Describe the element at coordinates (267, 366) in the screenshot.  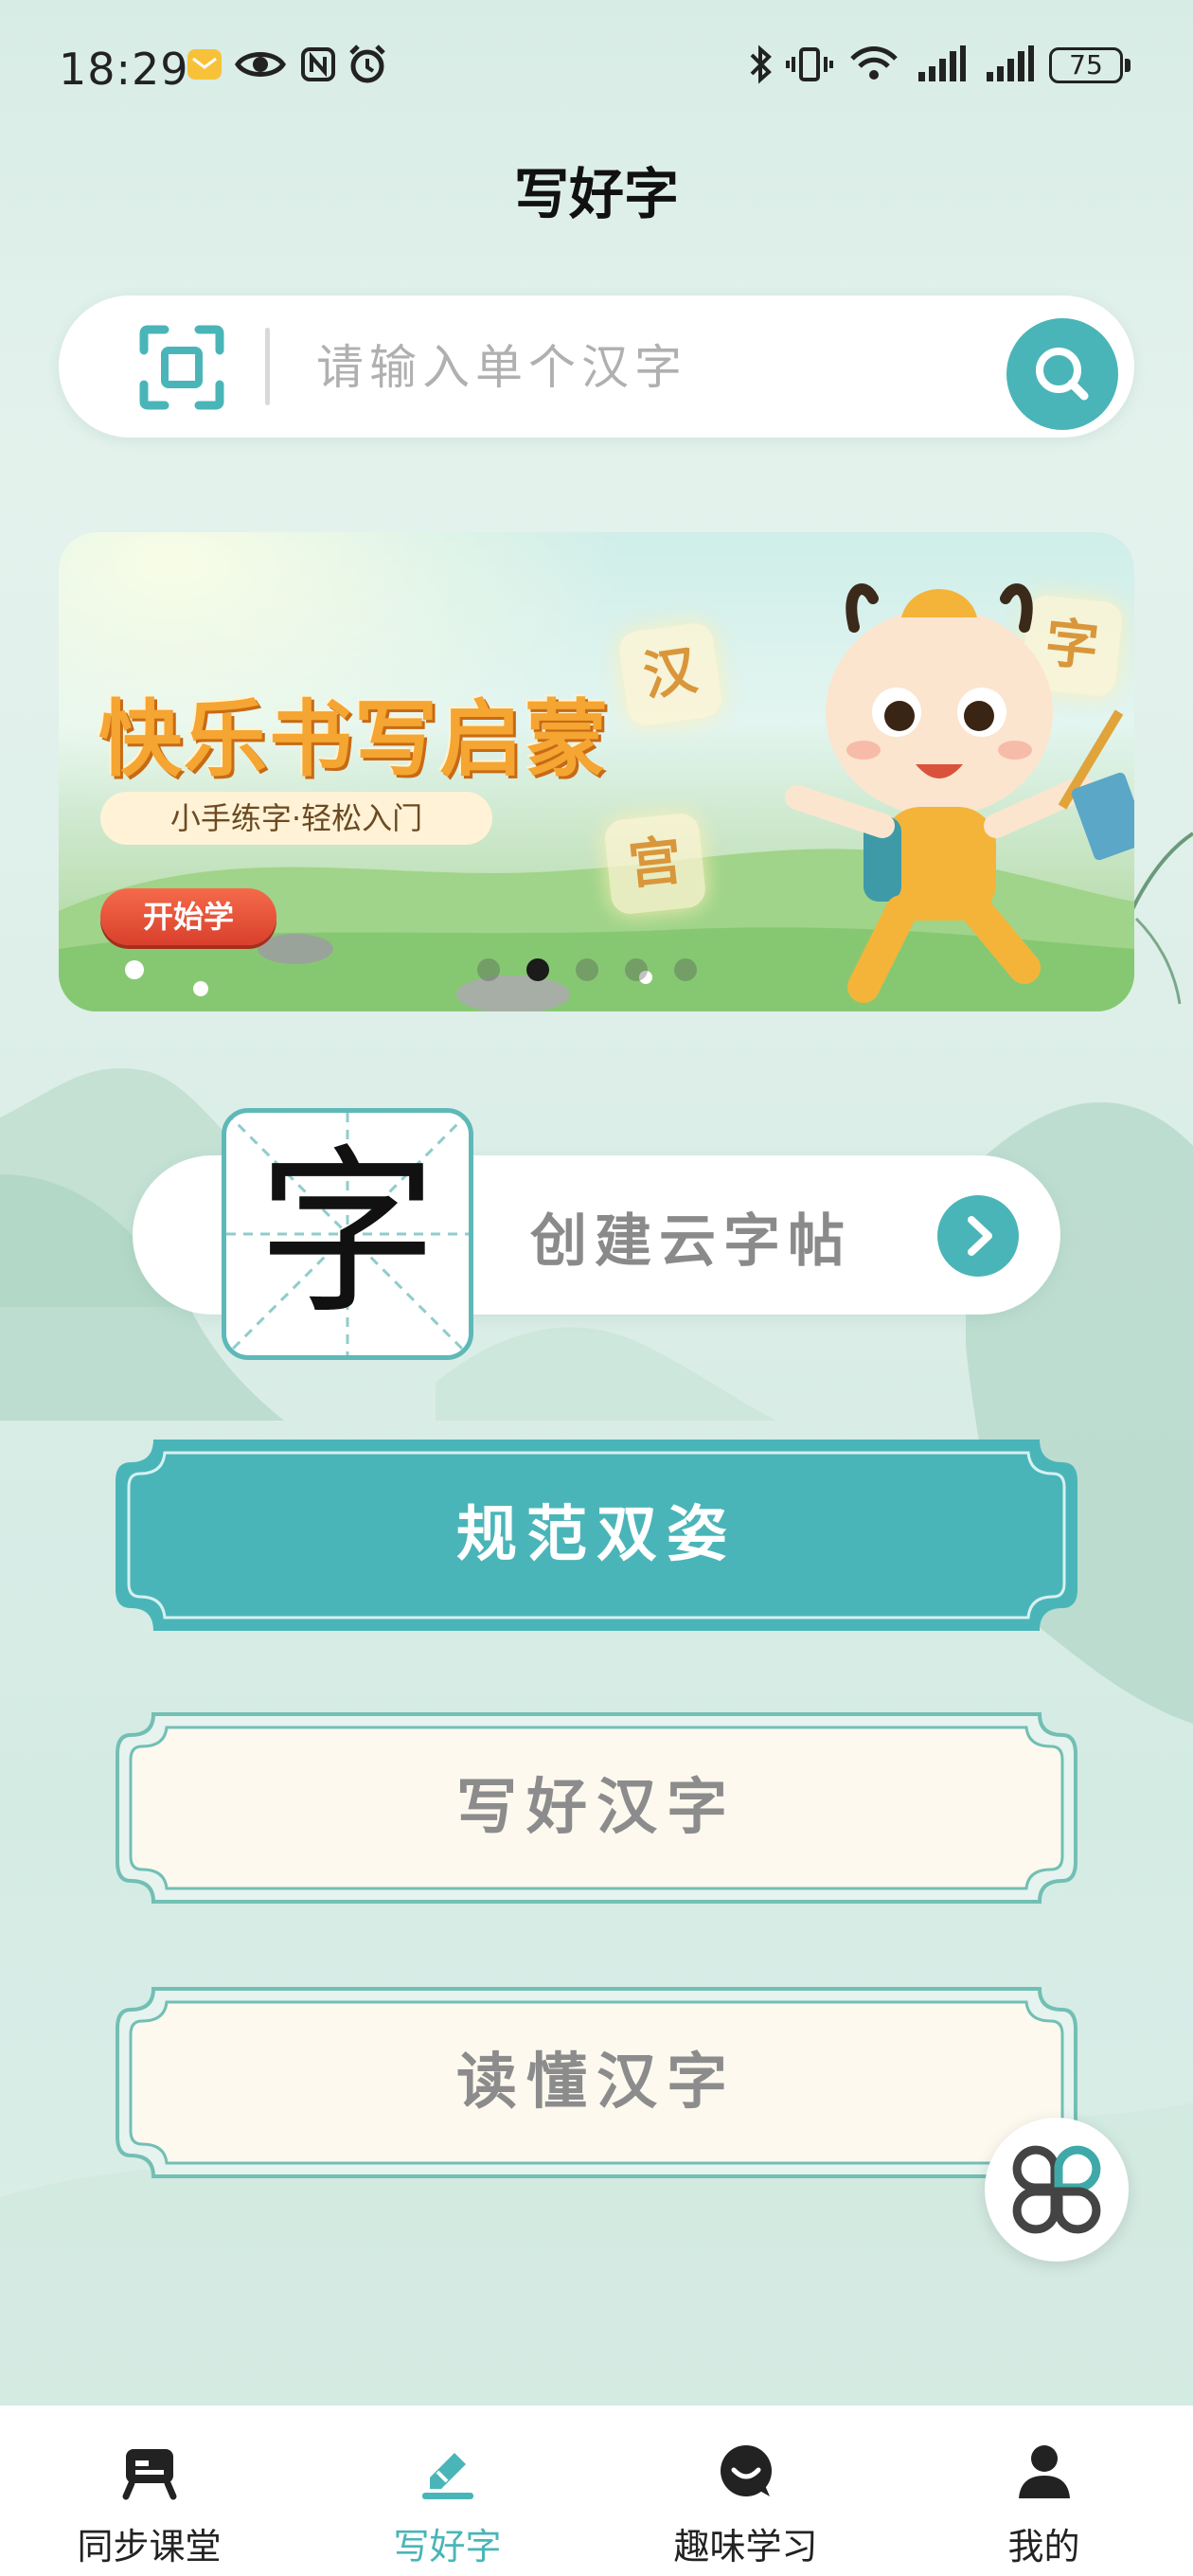
I see `search-divider` at that location.